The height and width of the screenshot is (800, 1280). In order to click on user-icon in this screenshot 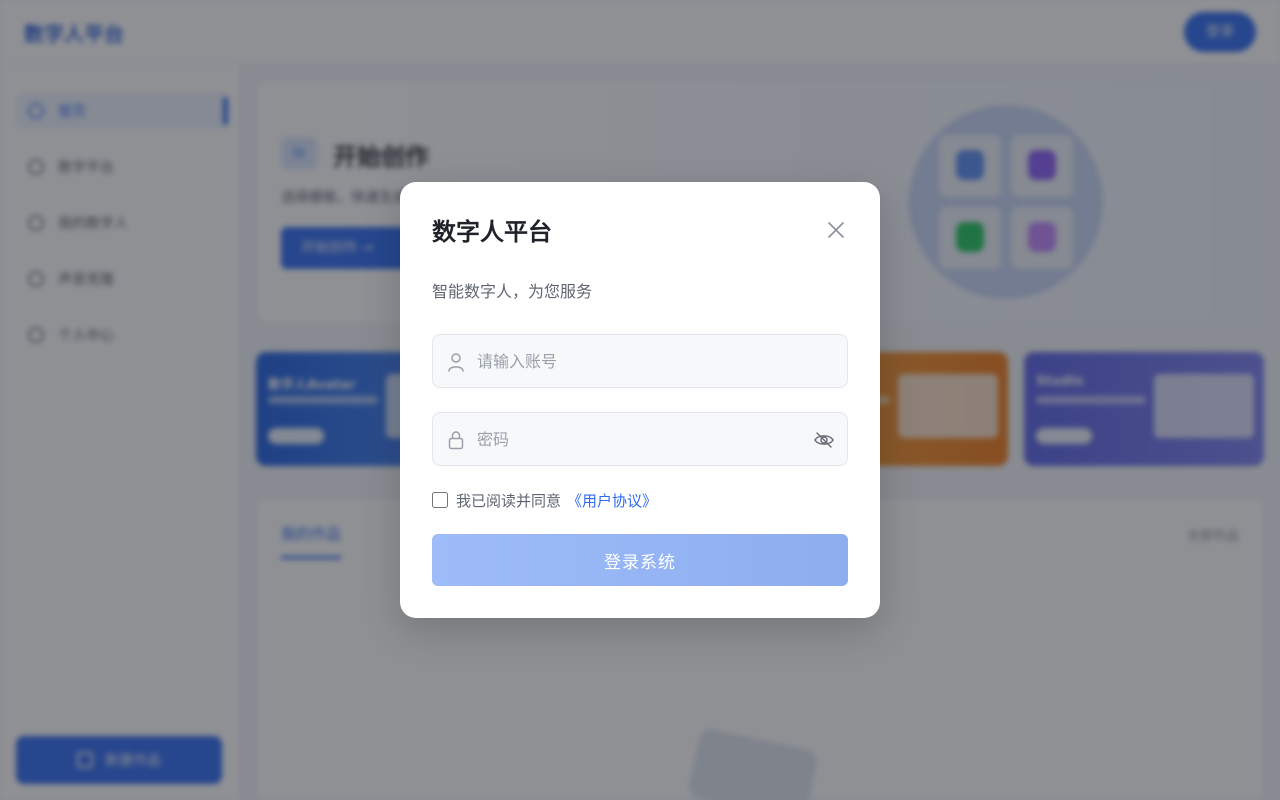, I will do `click(456, 362)`.